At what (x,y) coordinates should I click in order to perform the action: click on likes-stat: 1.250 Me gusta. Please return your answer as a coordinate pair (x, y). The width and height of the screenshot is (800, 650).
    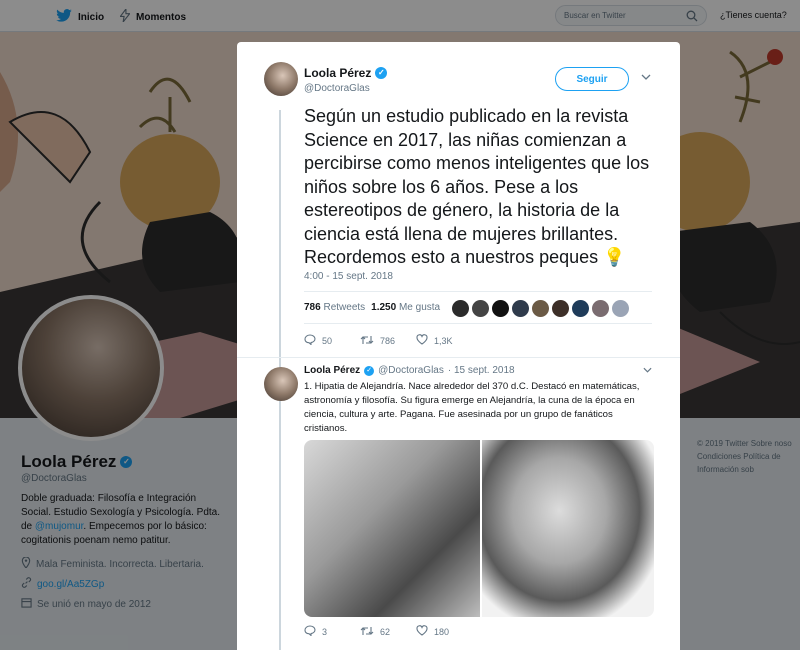
    Looking at the image, I should click on (405, 307).